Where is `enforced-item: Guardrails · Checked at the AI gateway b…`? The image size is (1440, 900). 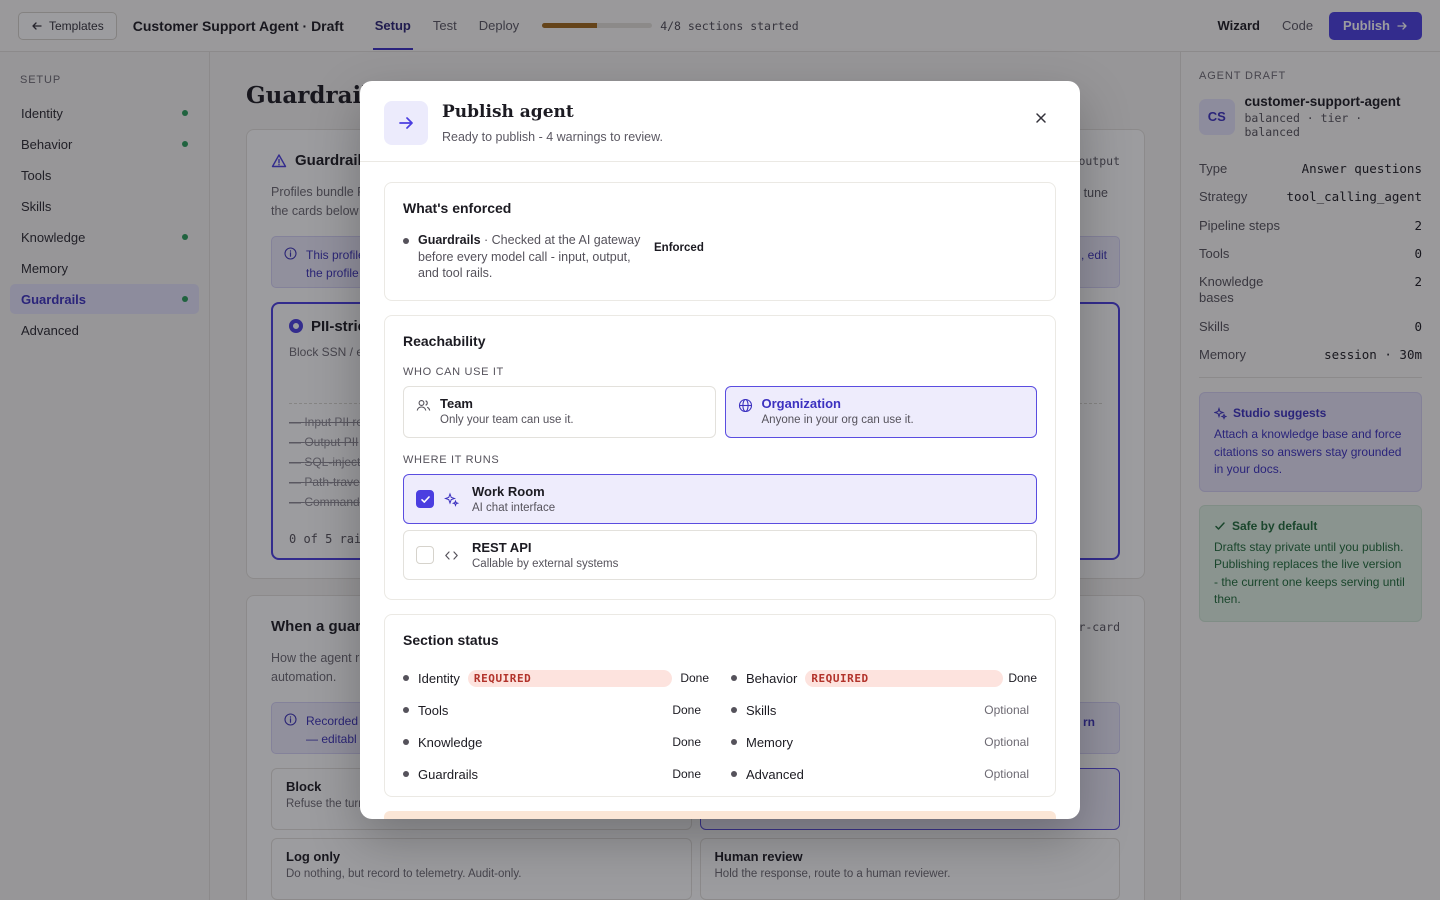 enforced-item: Guardrails · Checked at the AI gateway b… is located at coordinates (720, 257).